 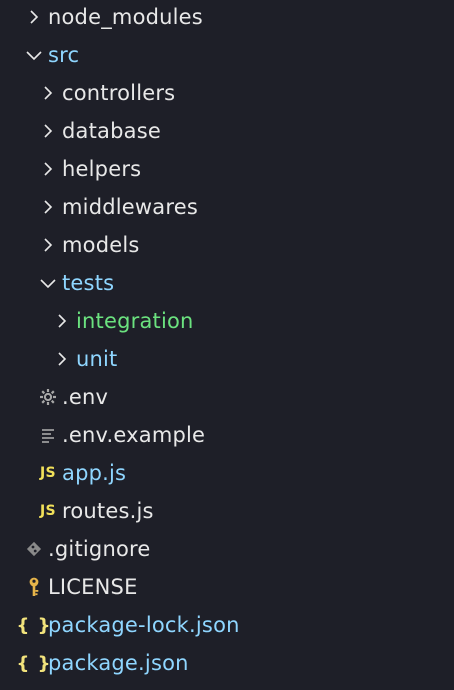 I want to click on tree-item-app-js: JS app.js, so click(x=227, y=473).